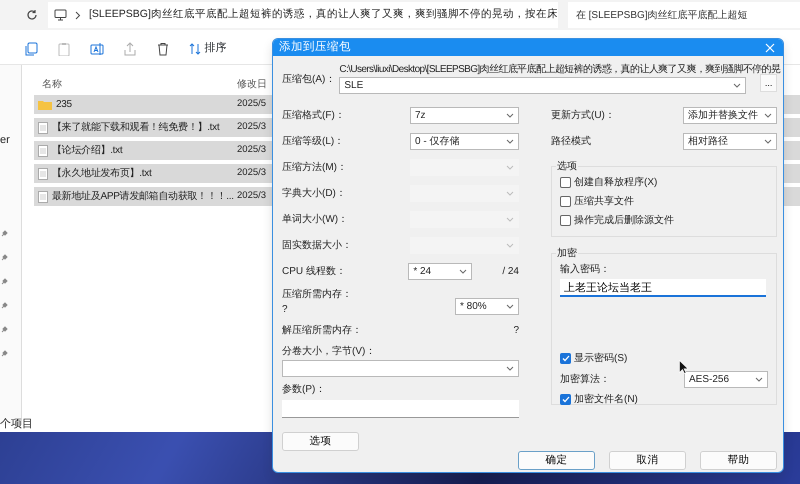 Image resolution: width=800 pixels, height=484 pixels. I want to click on dropdown: 相对路径, so click(730, 141).